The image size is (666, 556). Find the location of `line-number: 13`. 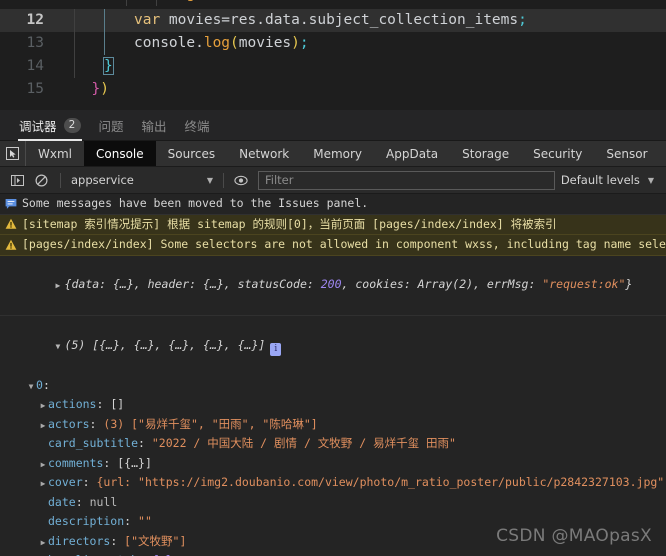

line-number: 13 is located at coordinates (35, 43).